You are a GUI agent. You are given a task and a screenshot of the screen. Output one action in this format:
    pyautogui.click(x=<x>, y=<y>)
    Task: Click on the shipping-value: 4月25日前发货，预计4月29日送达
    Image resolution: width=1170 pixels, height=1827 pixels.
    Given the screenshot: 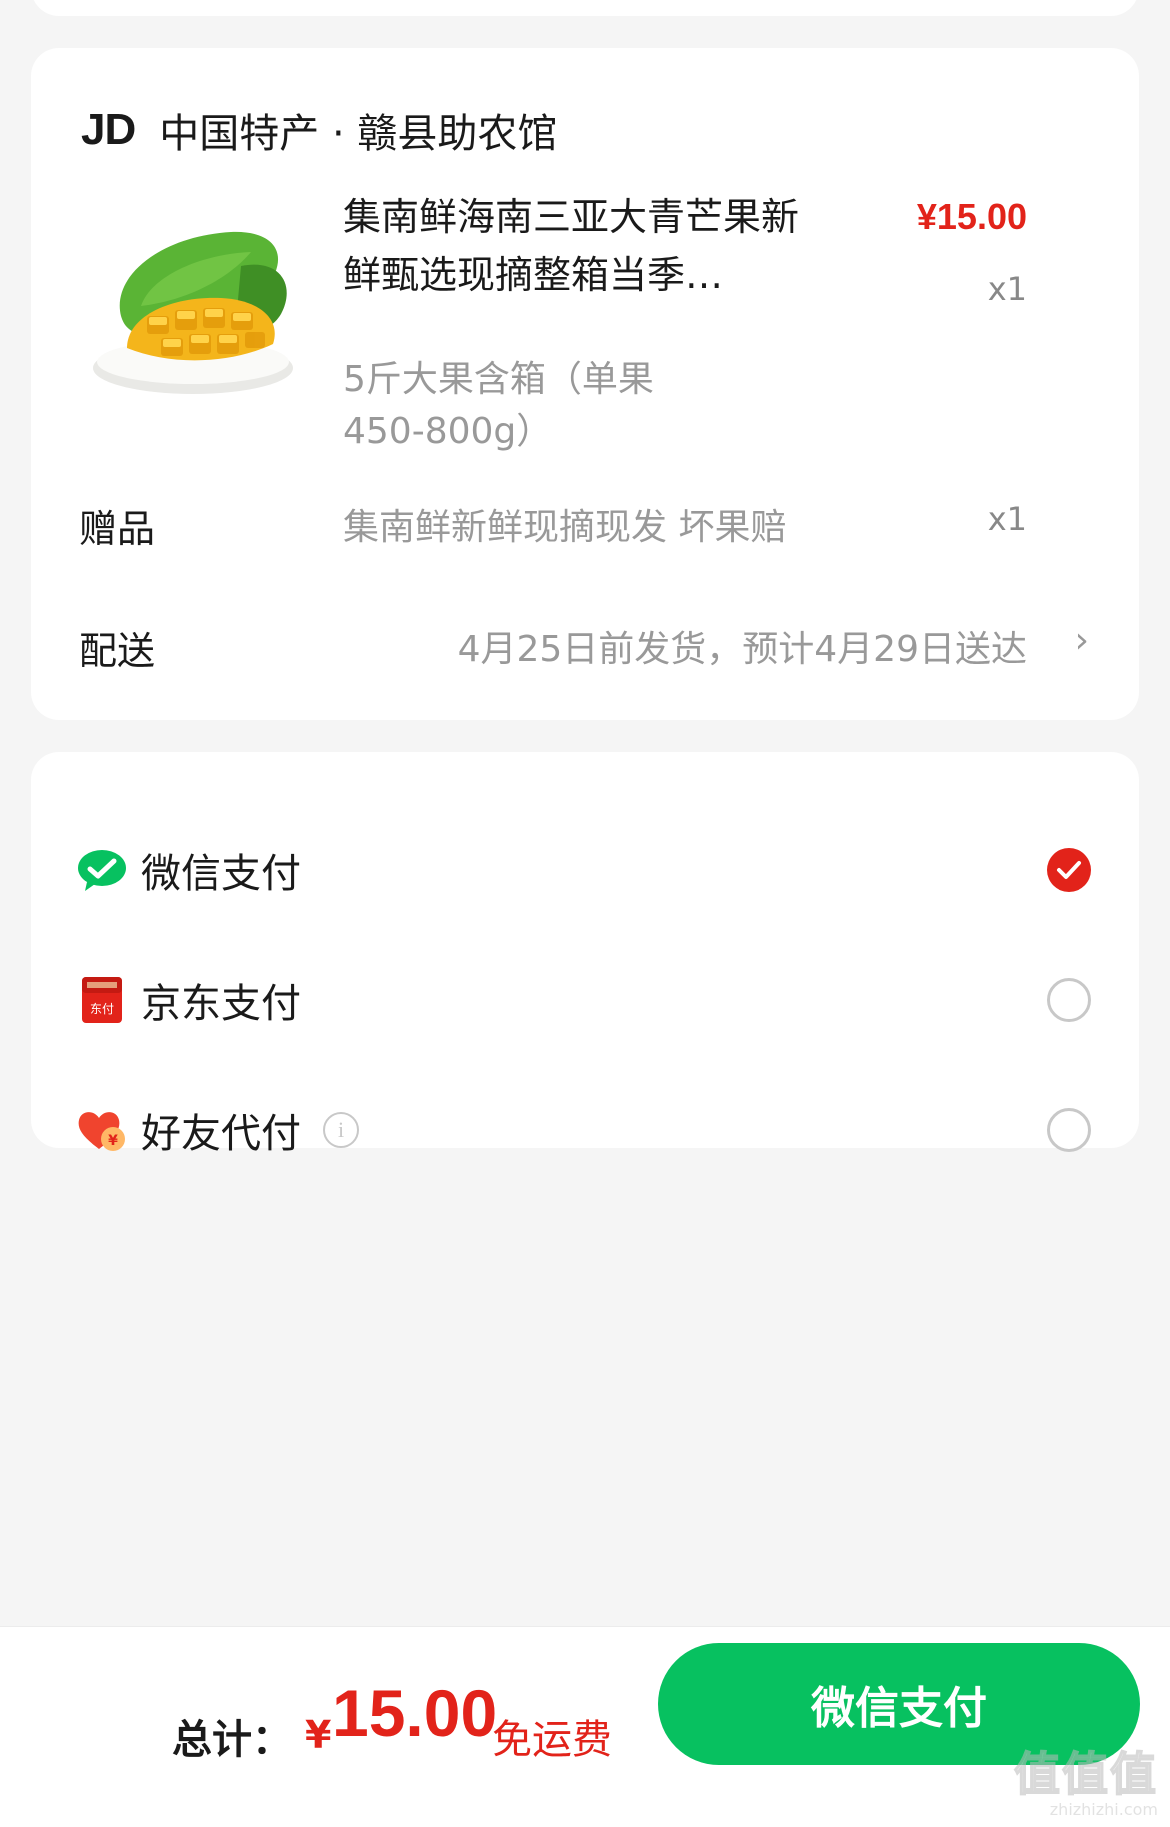 What is the action you would take?
    pyautogui.click(x=742, y=646)
    